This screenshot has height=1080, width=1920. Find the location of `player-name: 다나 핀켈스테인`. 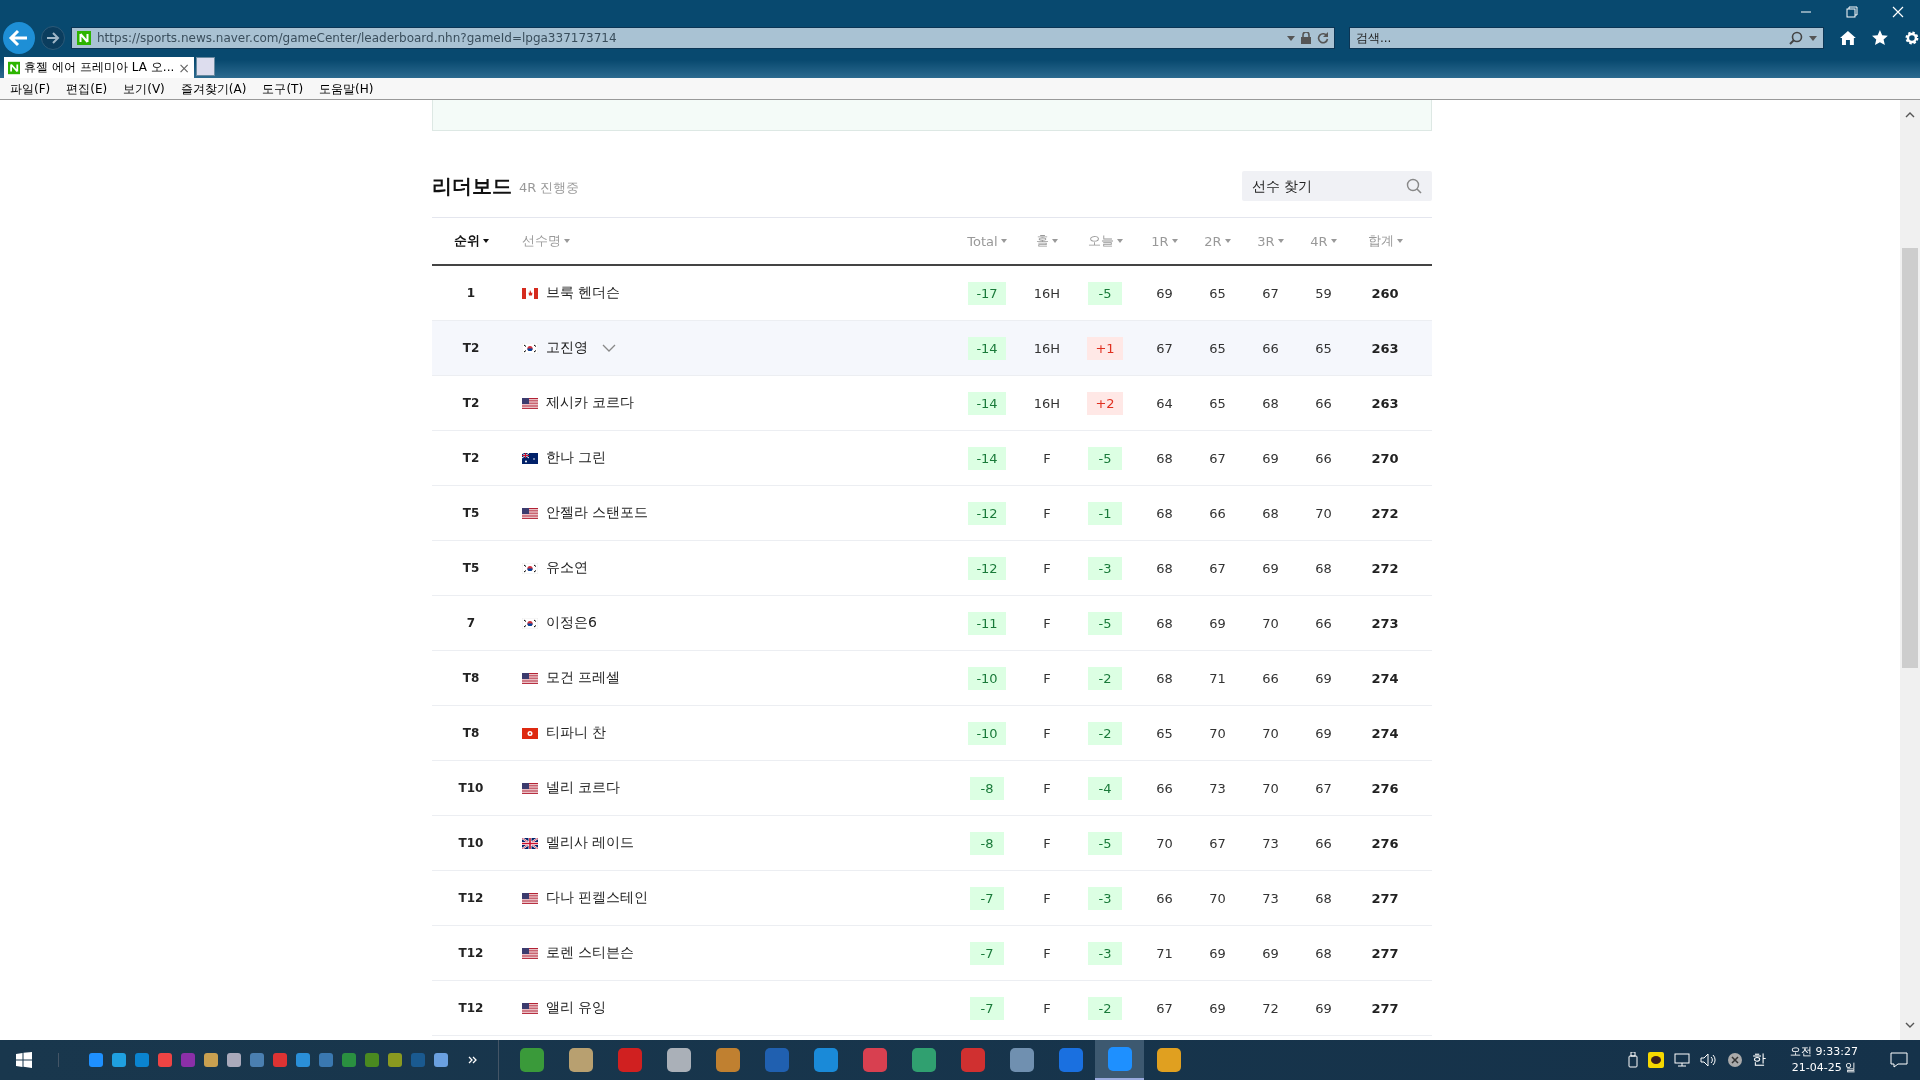

player-name: 다나 핀켈스테인 is located at coordinates (597, 898).